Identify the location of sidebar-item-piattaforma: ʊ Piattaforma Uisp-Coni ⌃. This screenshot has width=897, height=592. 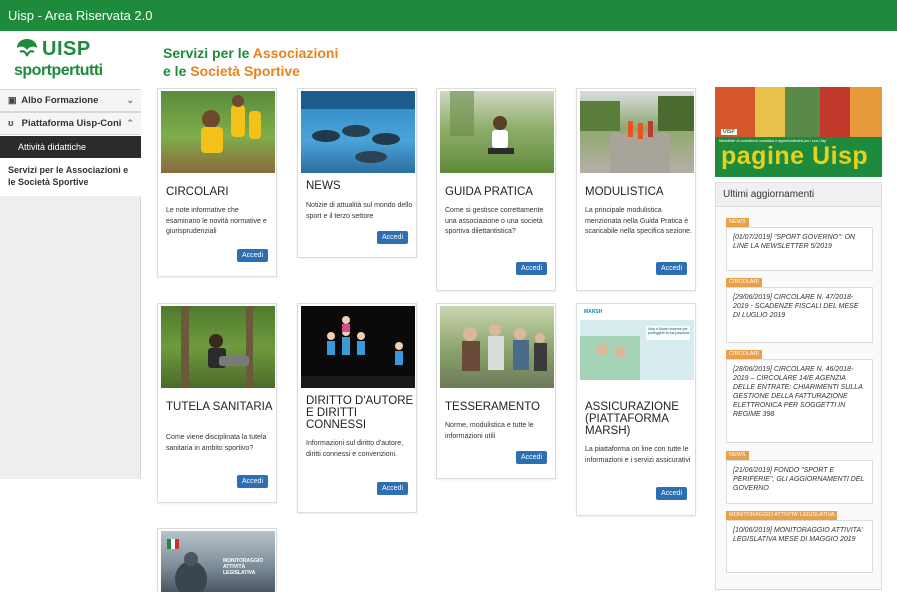
(70, 123).